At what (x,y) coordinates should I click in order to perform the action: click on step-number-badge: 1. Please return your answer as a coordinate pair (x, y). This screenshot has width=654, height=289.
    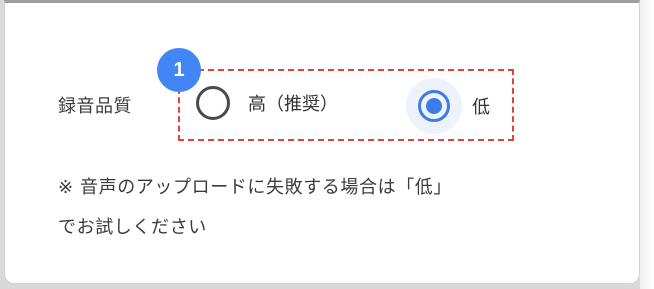
    Looking at the image, I should click on (179, 70).